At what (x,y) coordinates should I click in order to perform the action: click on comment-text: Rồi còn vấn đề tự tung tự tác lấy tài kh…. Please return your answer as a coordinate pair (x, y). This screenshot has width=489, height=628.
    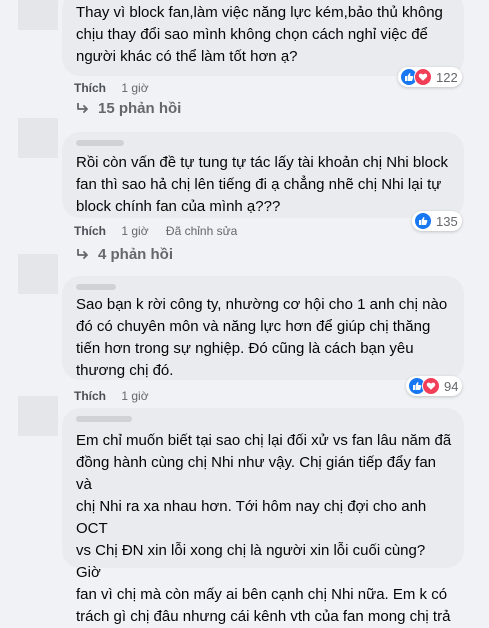
    Looking at the image, I should click on (262, 184).